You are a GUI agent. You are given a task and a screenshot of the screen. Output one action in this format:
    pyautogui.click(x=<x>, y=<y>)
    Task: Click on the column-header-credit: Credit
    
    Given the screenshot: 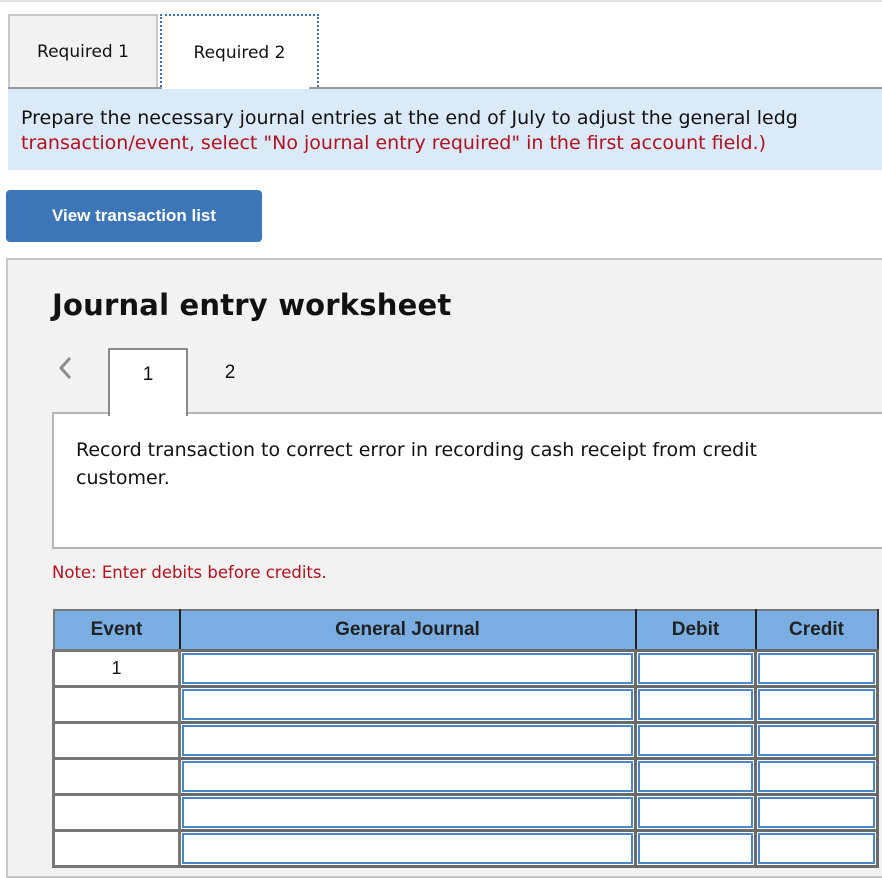 What is the action you would take?
    pyautogui.click(x=816, y=630)
    